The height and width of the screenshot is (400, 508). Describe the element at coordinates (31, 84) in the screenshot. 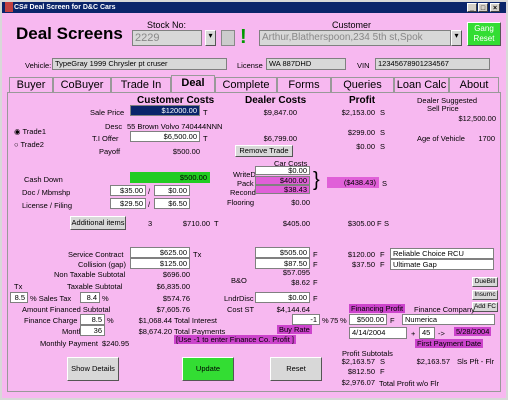

I see `tab-buyer: Buyer` at that location.